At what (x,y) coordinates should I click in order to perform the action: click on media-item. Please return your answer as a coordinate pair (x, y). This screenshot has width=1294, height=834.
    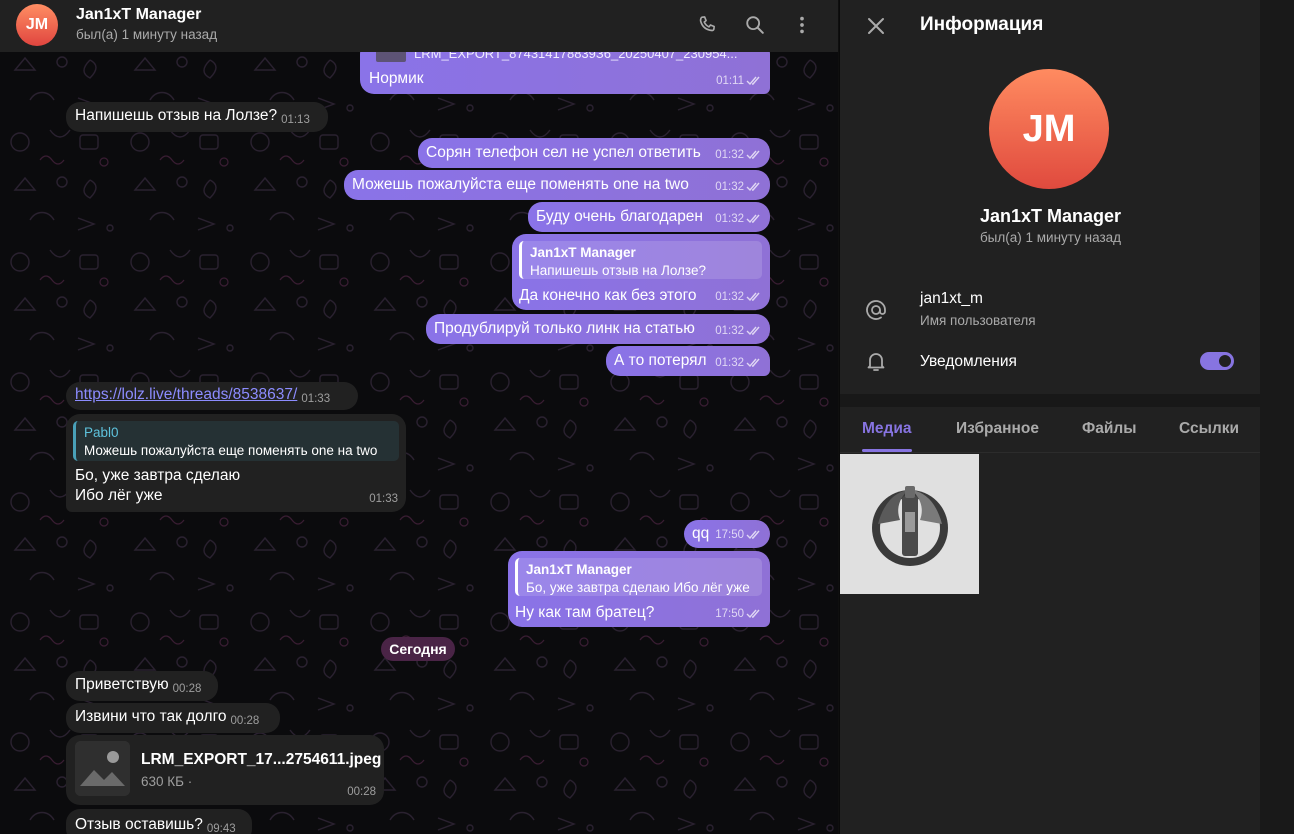
    Looking at the image, I should click on (909, 524).